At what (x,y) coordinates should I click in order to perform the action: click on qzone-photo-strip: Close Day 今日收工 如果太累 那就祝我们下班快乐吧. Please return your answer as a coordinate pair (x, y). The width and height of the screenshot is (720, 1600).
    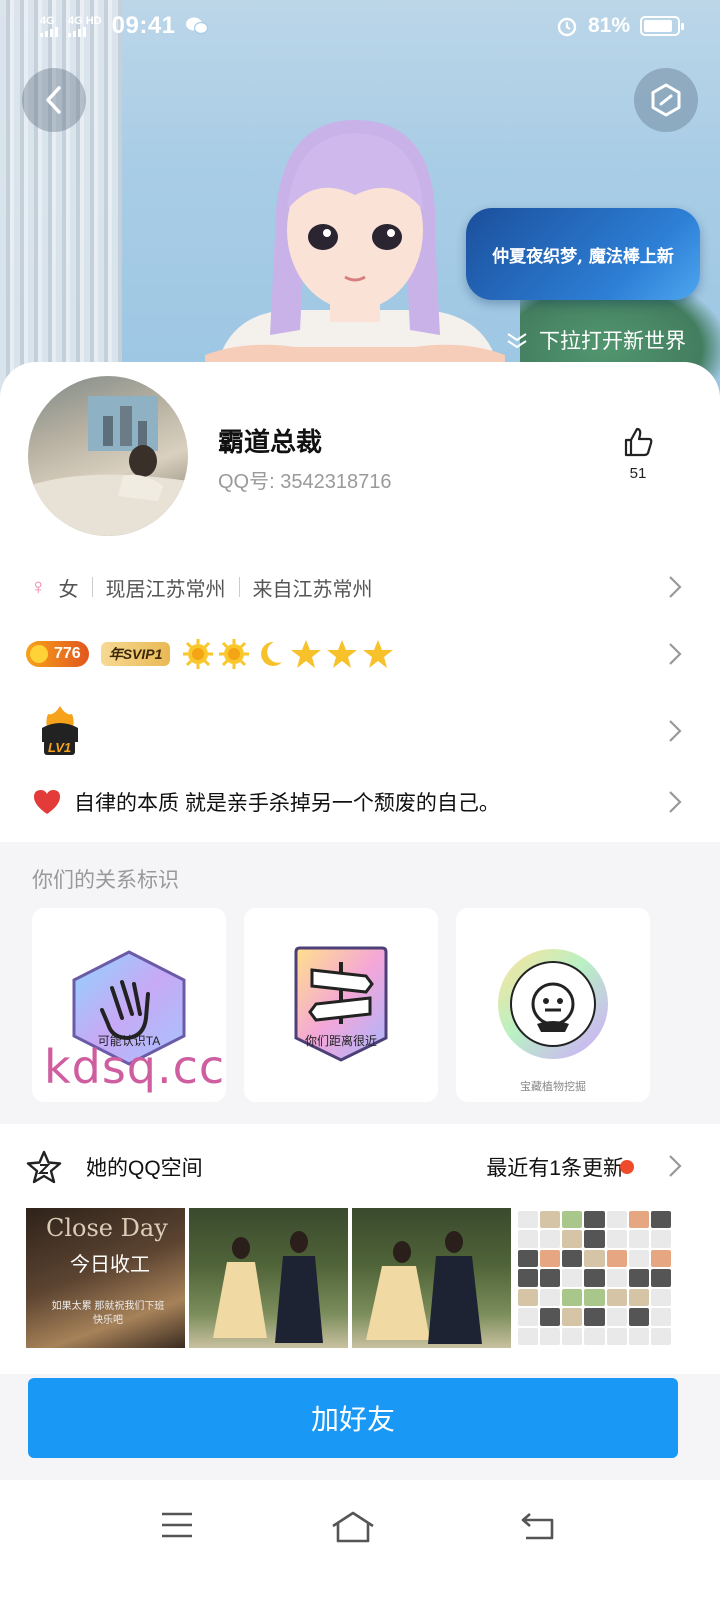
    Looking at the image, I should click on (350, 1278).